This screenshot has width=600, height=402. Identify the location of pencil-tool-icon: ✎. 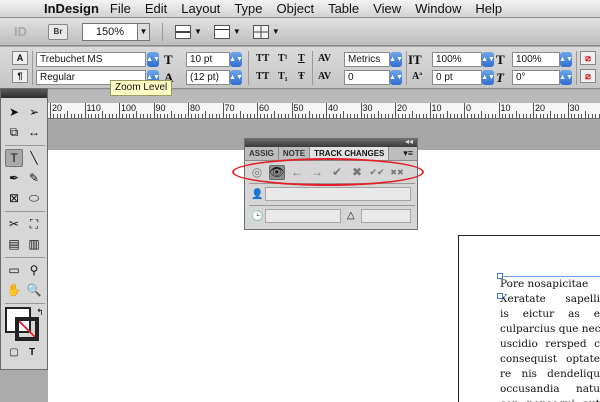
(34, 178).